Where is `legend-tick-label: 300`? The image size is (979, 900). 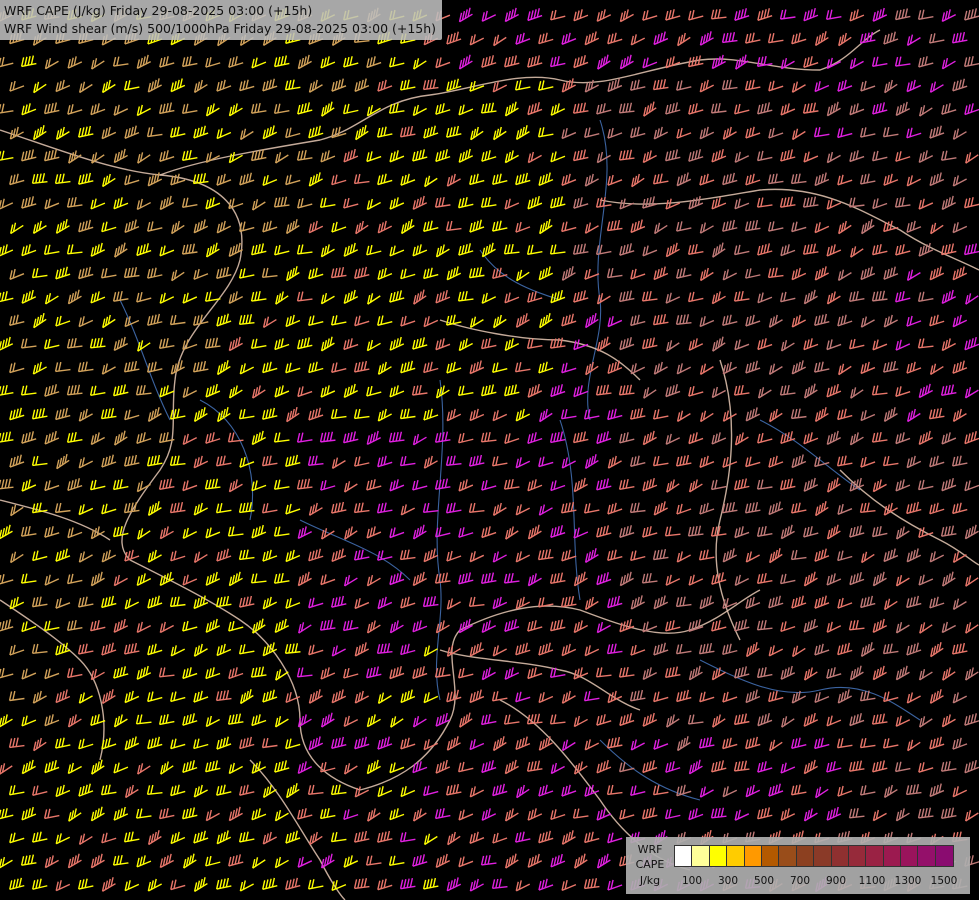 legend-tick-label: 300 is located at coordinates (728, 881).